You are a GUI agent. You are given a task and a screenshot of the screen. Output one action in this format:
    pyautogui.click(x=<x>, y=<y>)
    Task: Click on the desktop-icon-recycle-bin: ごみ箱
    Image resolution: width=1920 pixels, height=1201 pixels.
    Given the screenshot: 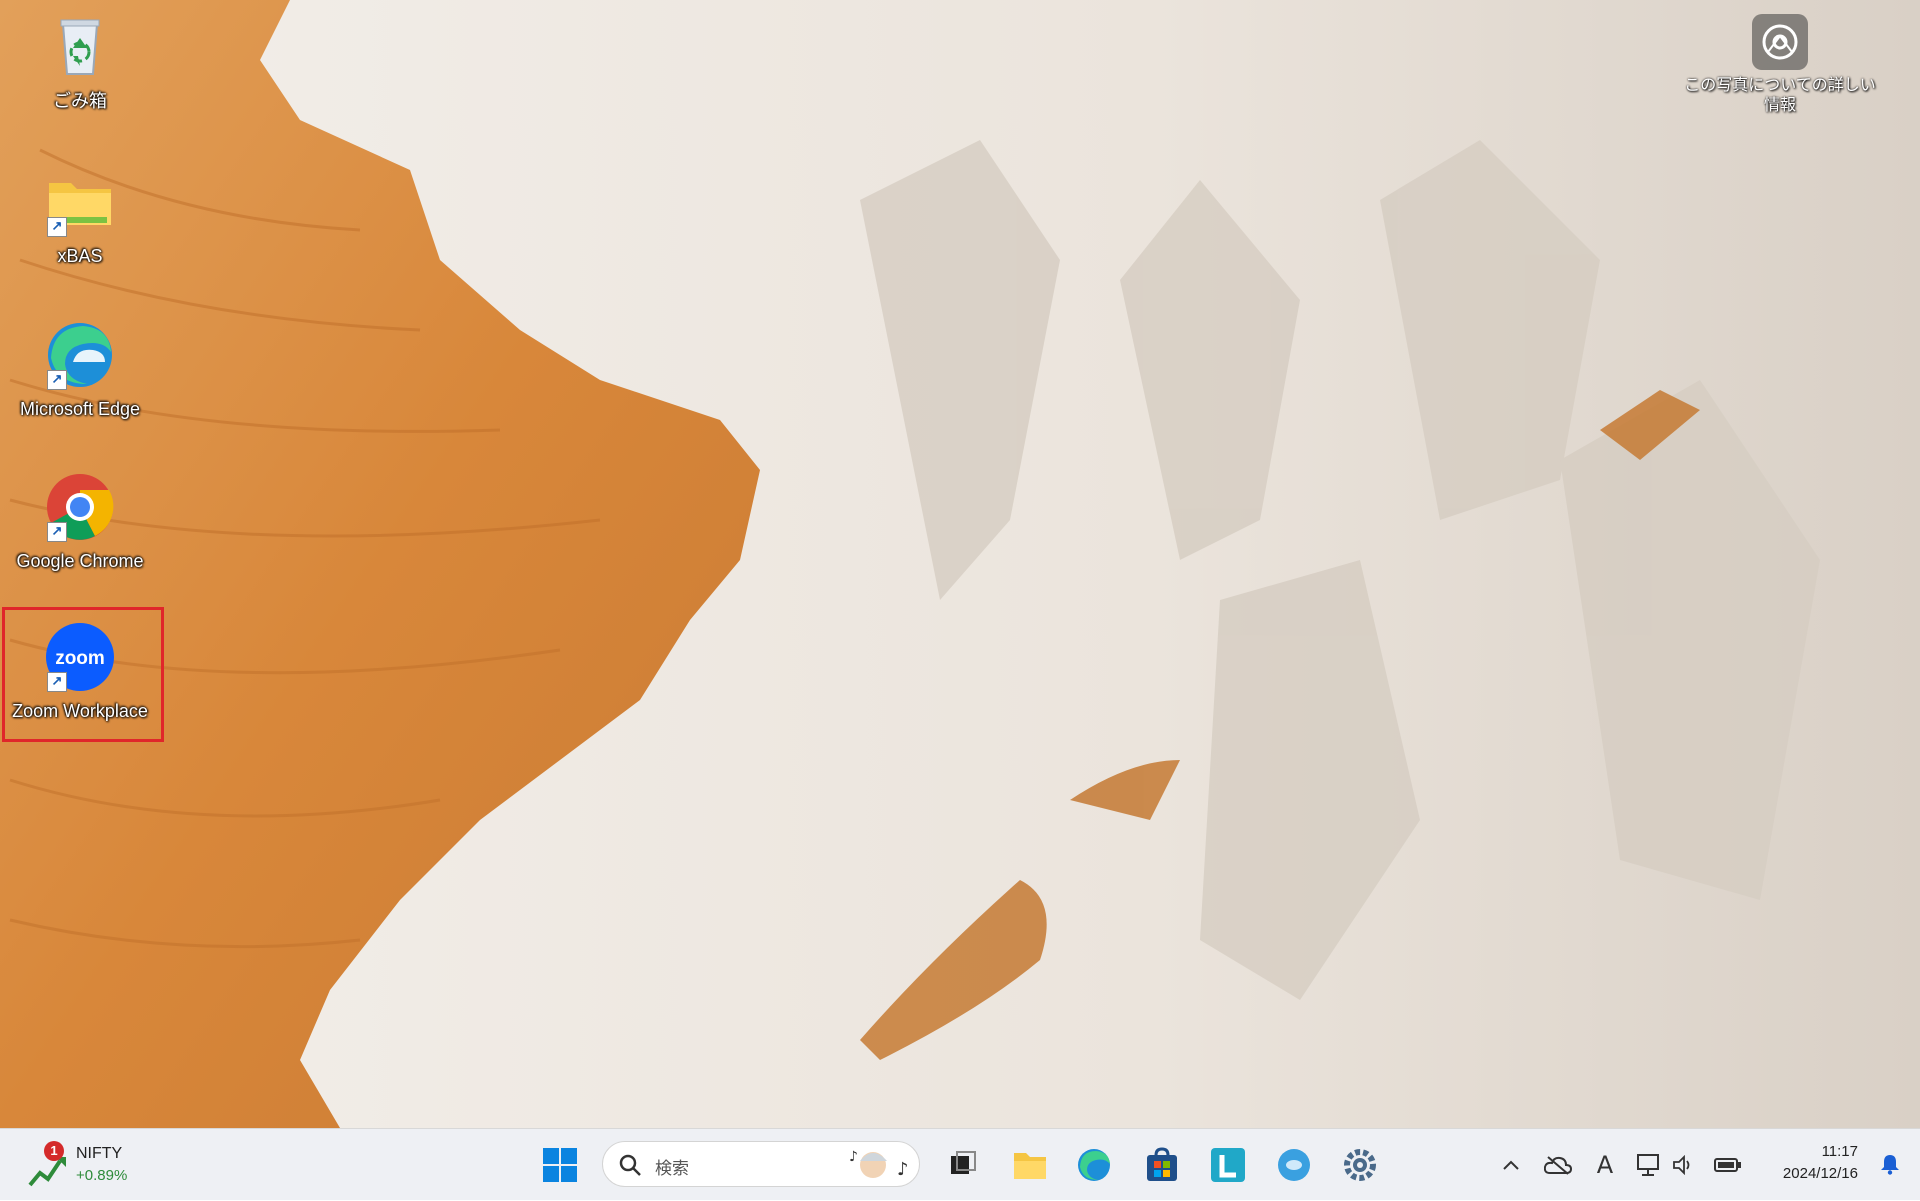 What is the action you would take?
    pyautogui.click(x=80, y=61)
    